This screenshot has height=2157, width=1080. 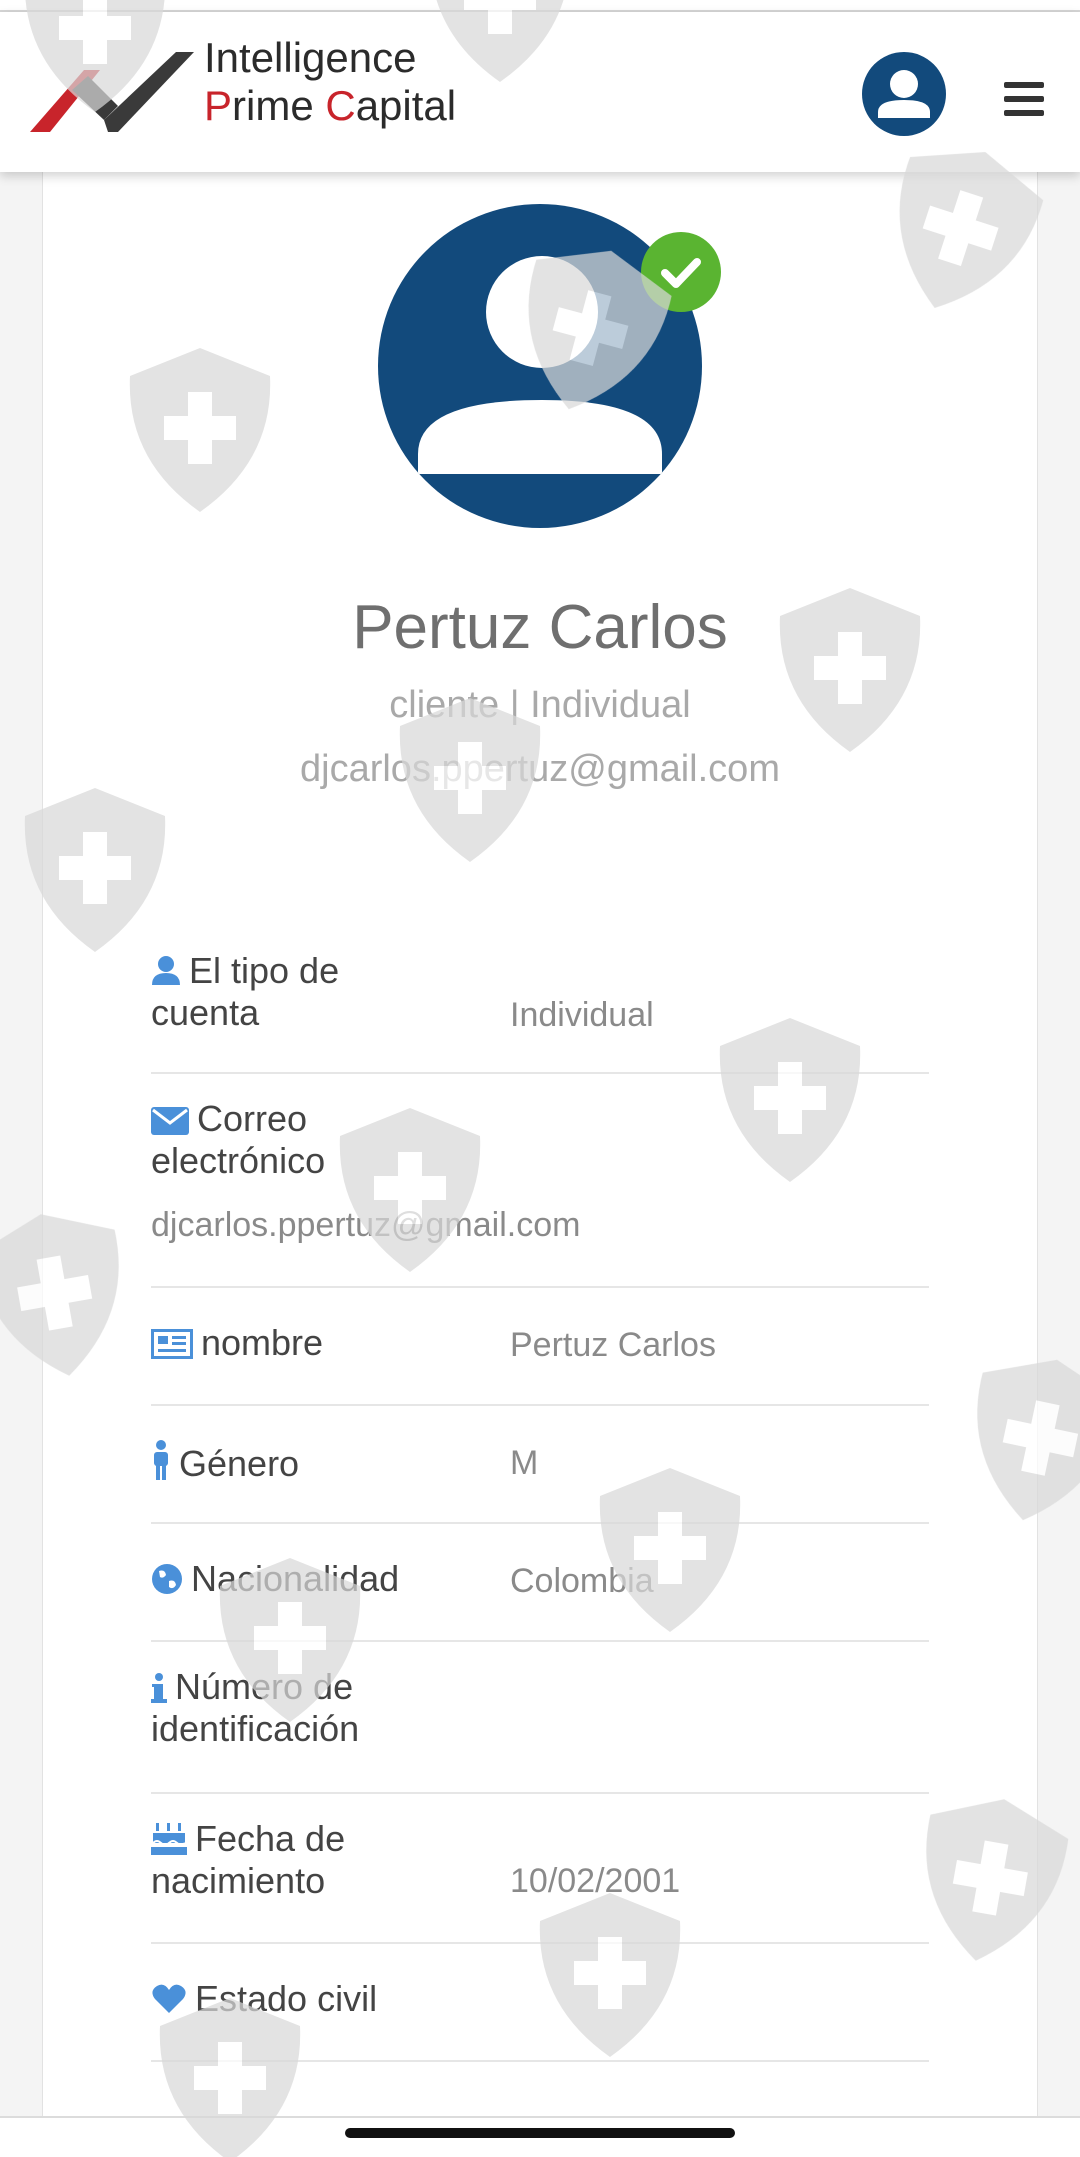 I want to click on detail-row-name: nombre Pertuz Carlos, so click(x=540, y=1347).